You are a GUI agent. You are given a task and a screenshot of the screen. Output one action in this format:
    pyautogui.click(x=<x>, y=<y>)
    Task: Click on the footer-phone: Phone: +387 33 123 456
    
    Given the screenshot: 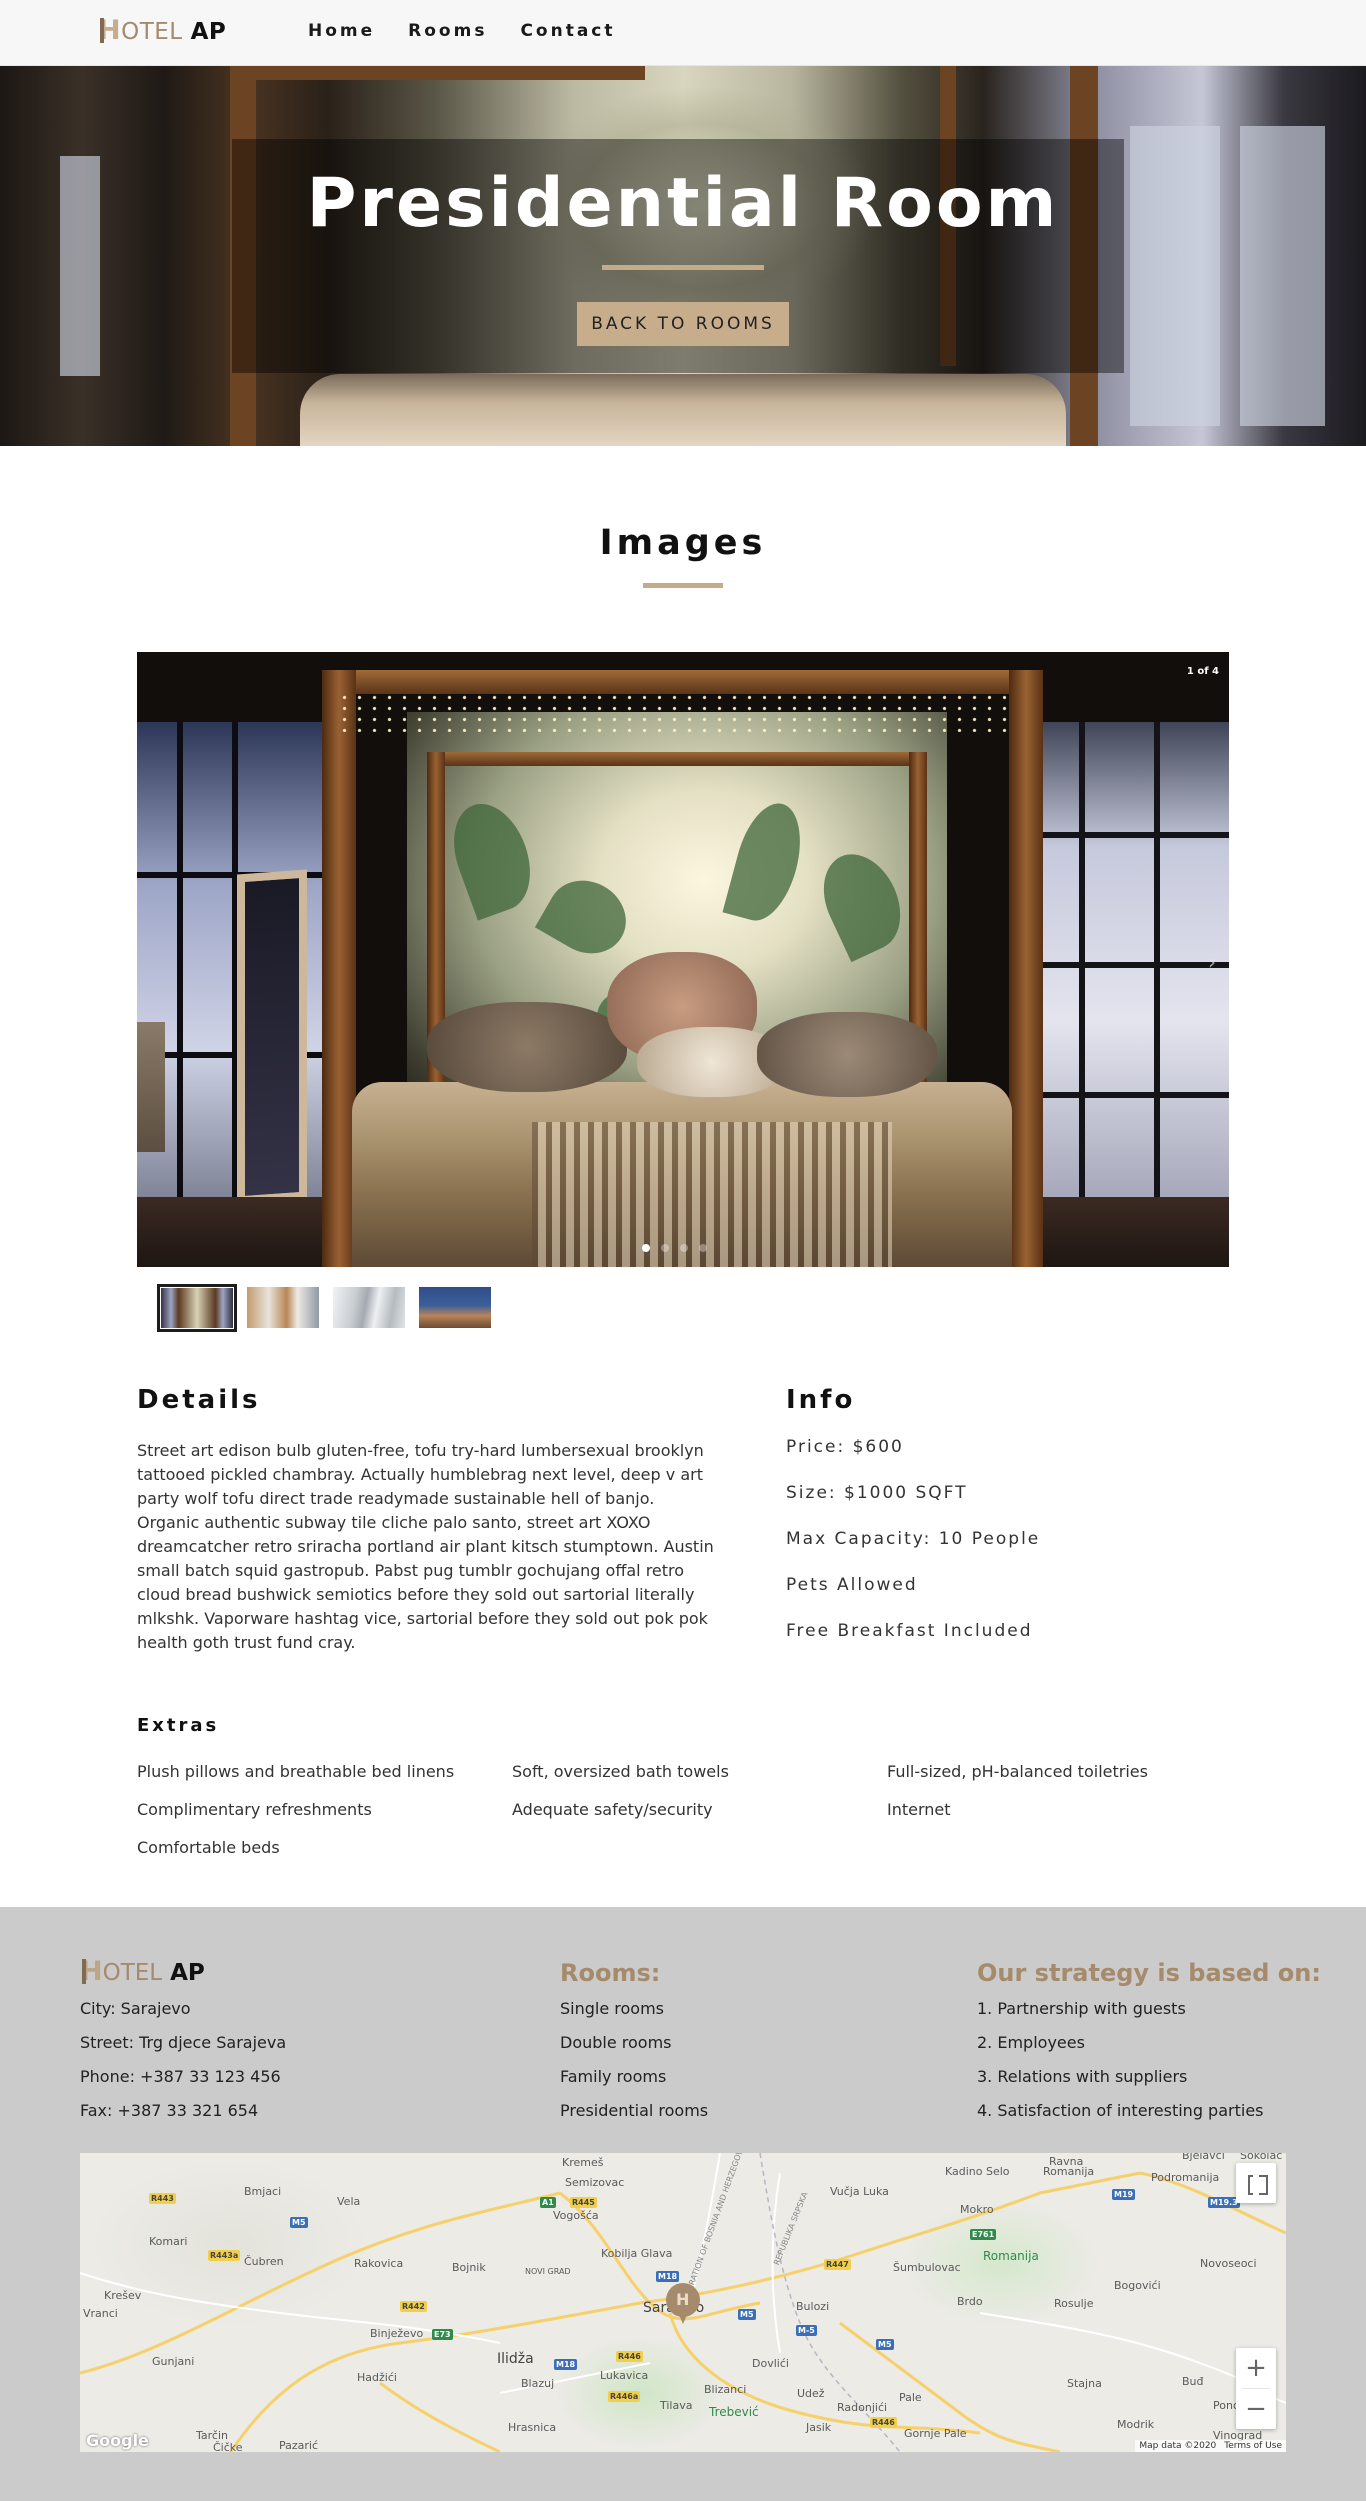 What is the action you would take?
    pyautogui.click(x=180, y=2076)
    